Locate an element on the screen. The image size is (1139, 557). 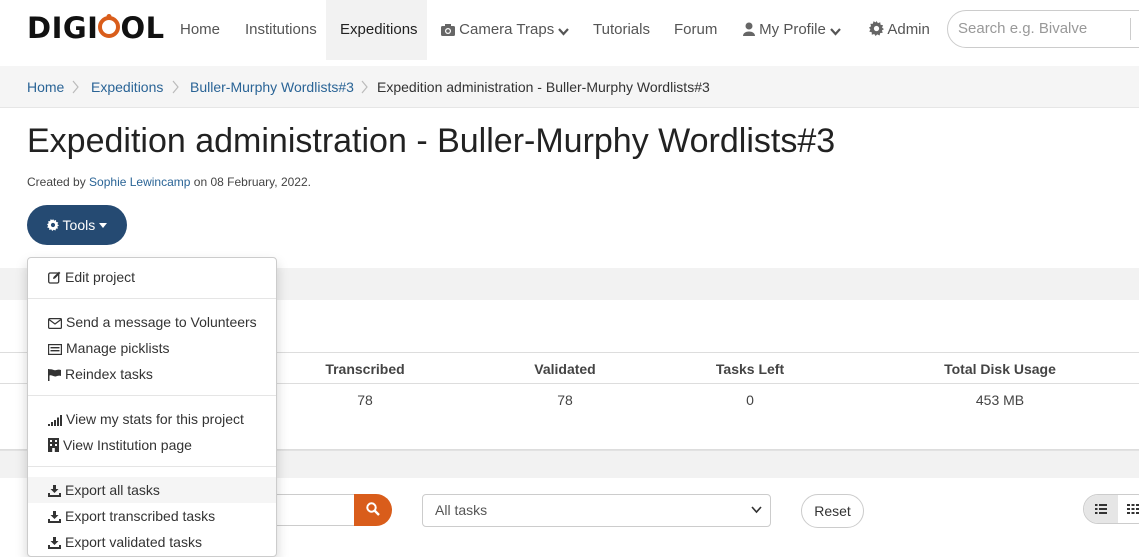
nav-institutions: Institutions is located at coordinates (281, 30).